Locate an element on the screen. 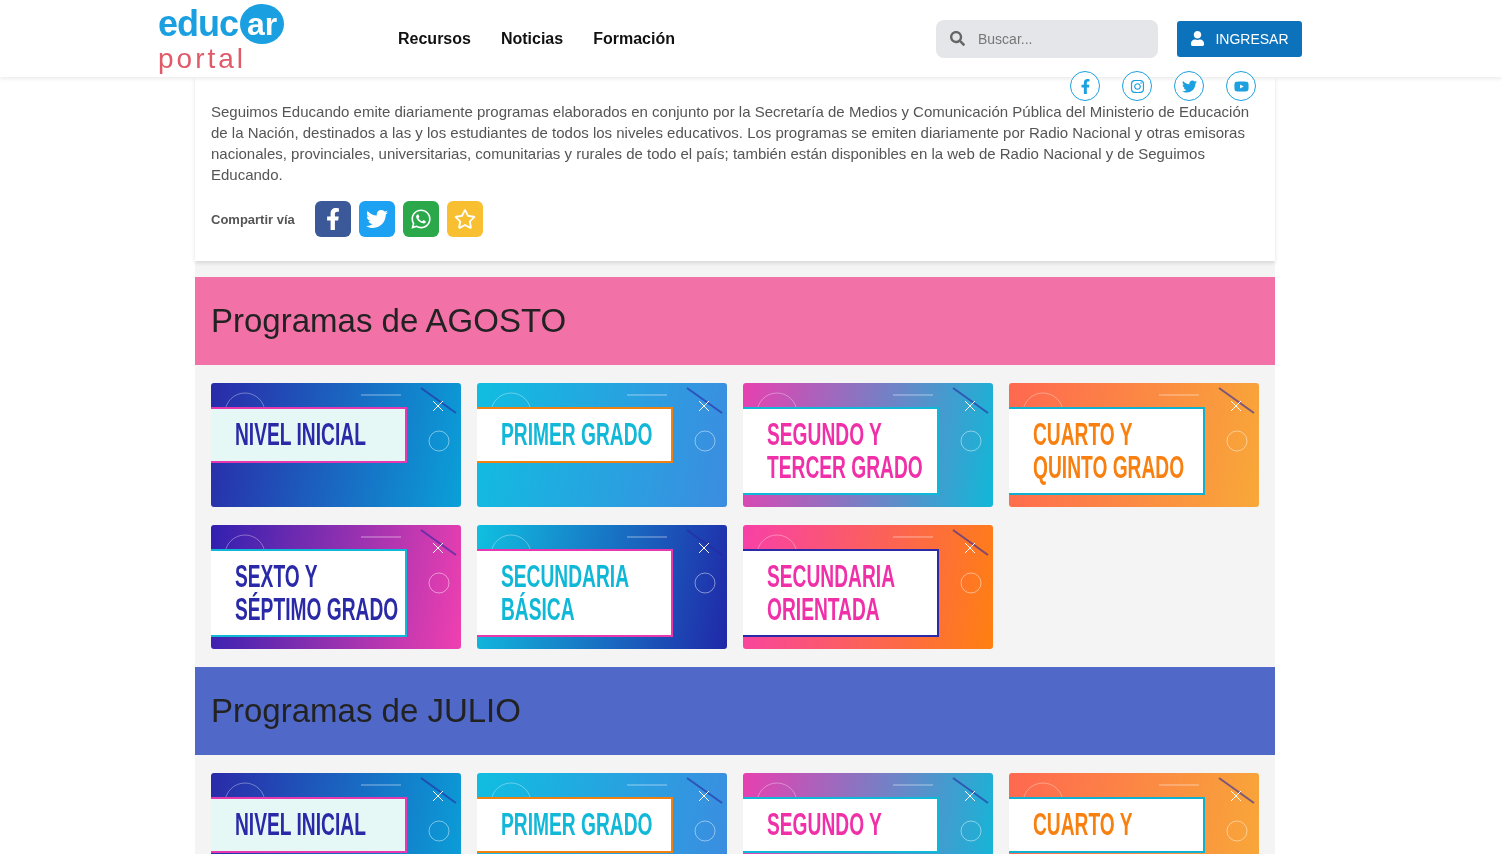 Image resolution: width=1502 pixels, height=854 pixels. card-title: SECUNDARIA ORIENTADA is located at coordinates (831, 593).